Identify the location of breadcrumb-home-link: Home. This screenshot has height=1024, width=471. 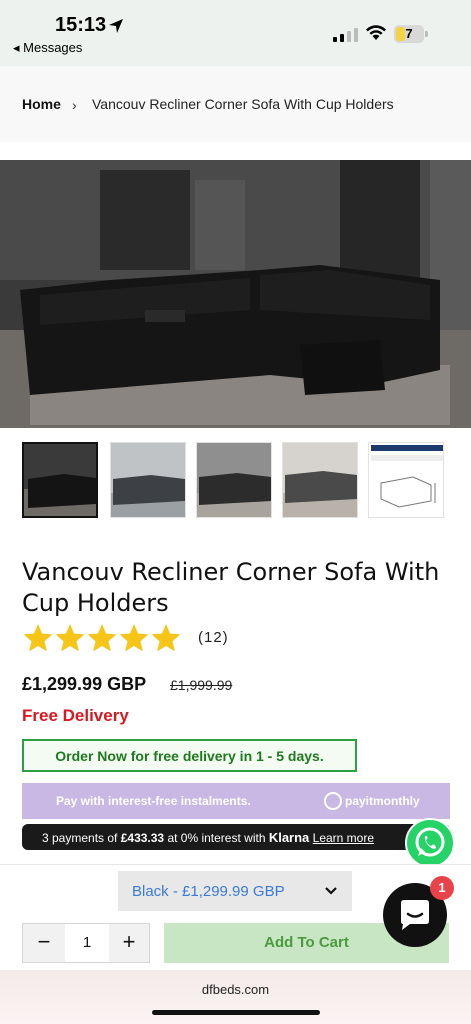
(41, 104).